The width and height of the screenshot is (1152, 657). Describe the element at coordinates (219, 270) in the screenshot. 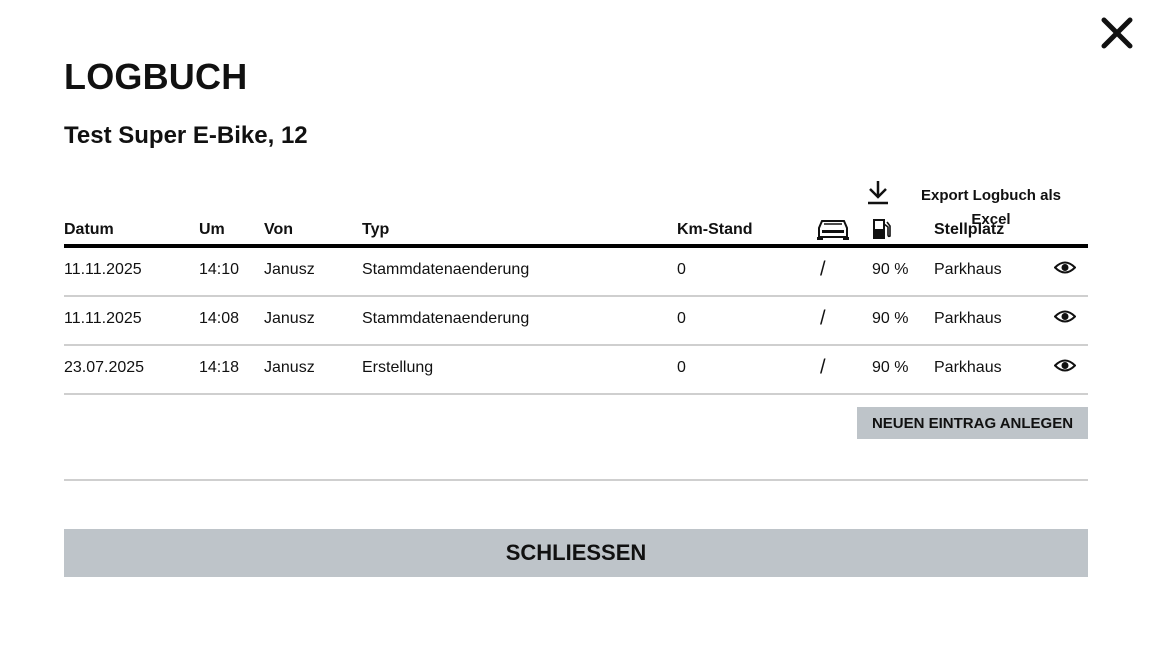

I see `cell-um: 14:10` at that location.